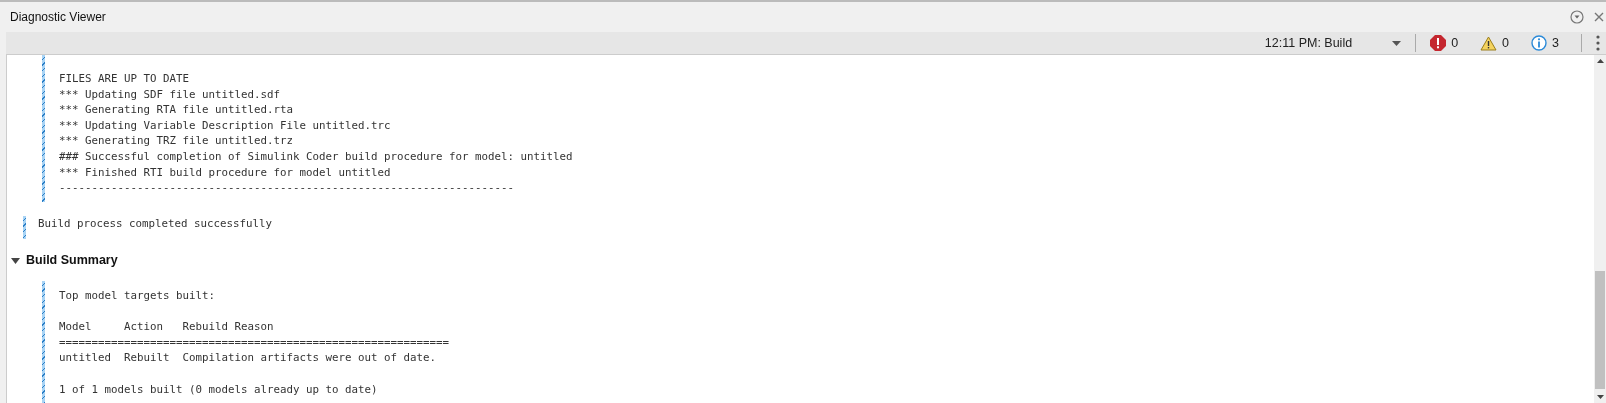 This screenshot has height=403, width=1606. I want to click on log-line: Model Action Rebuild Reason, so click(167, 327).